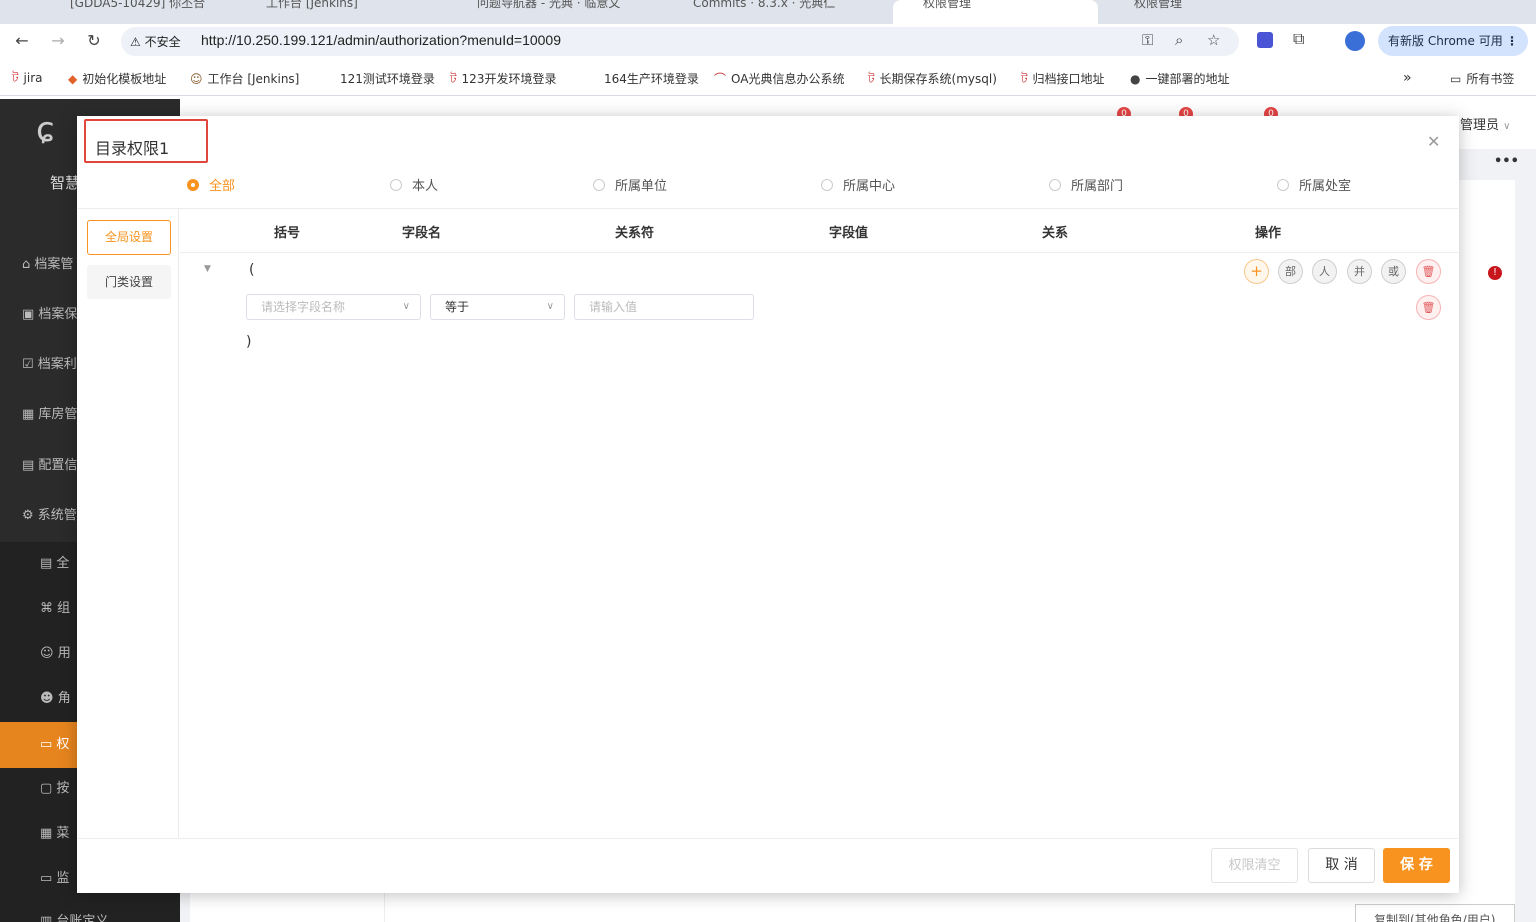 This screenshot has height=922, width=1536. What do you see at coordinates (1298, 39) in the screenshot?
I see `extensions-puzzle-icon: ⧉` at bounding box center [1298, 39].